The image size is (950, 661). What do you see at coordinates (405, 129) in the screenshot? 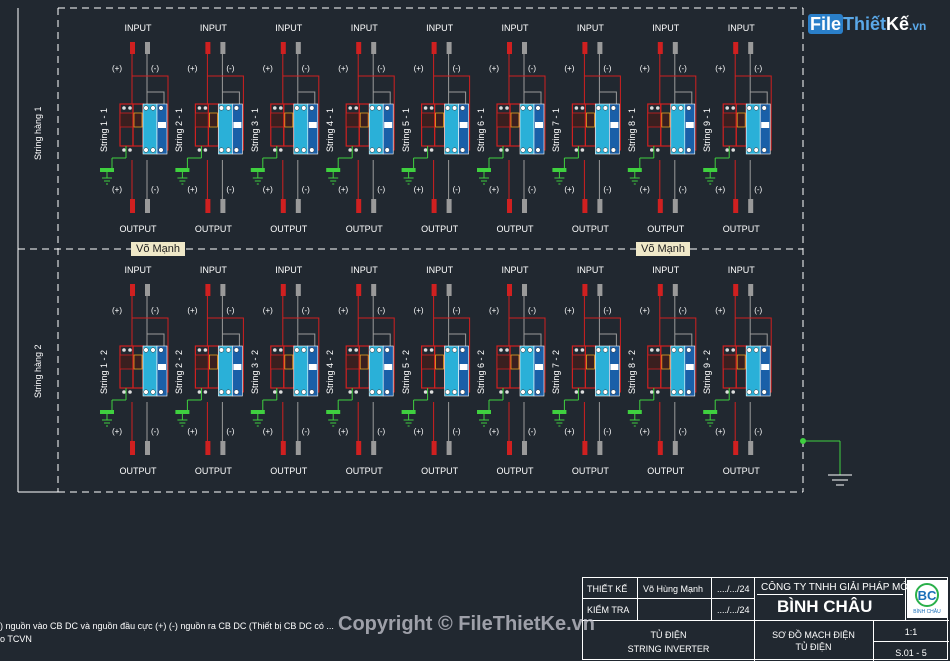
I see `string-unit-label: String 5 - 1` at bounding box center [405, 129].